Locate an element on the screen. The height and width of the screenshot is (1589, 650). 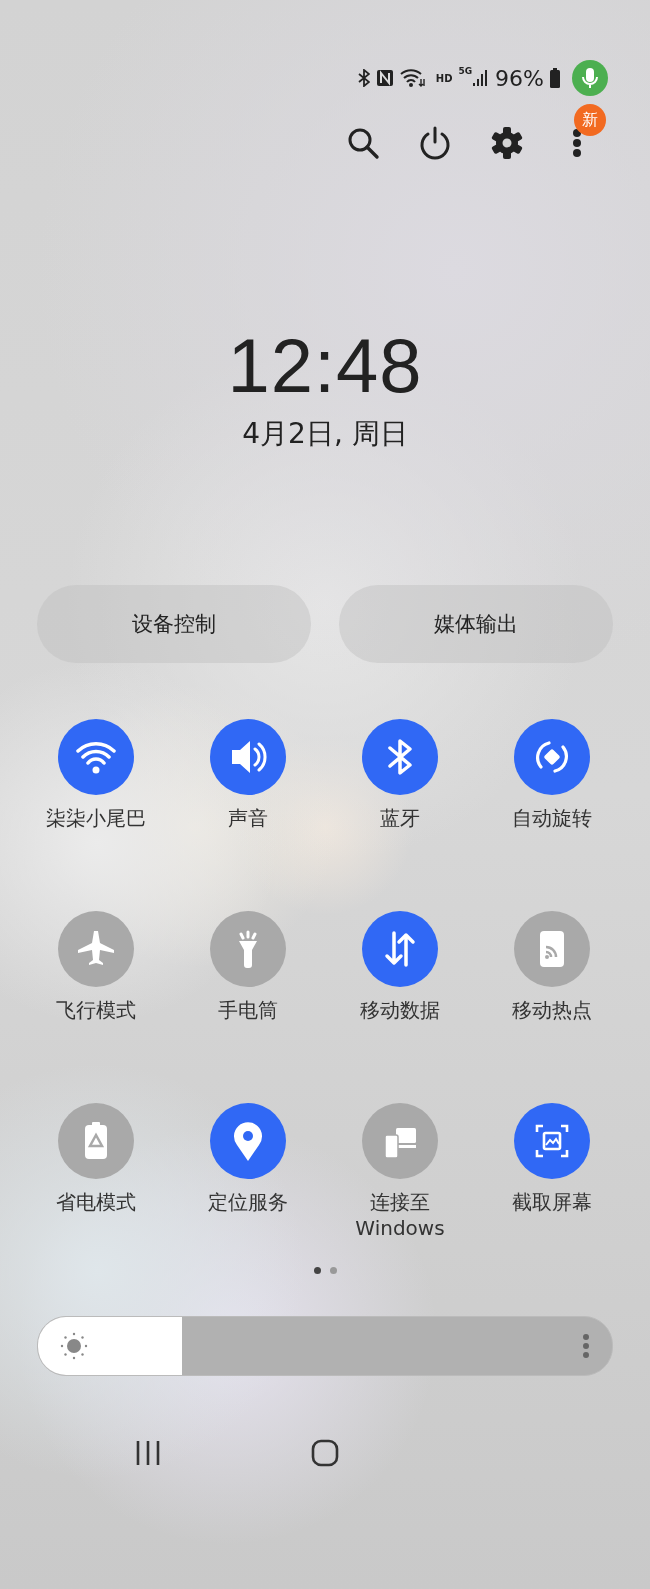
home-icon is located at coordinates (325, 1453).